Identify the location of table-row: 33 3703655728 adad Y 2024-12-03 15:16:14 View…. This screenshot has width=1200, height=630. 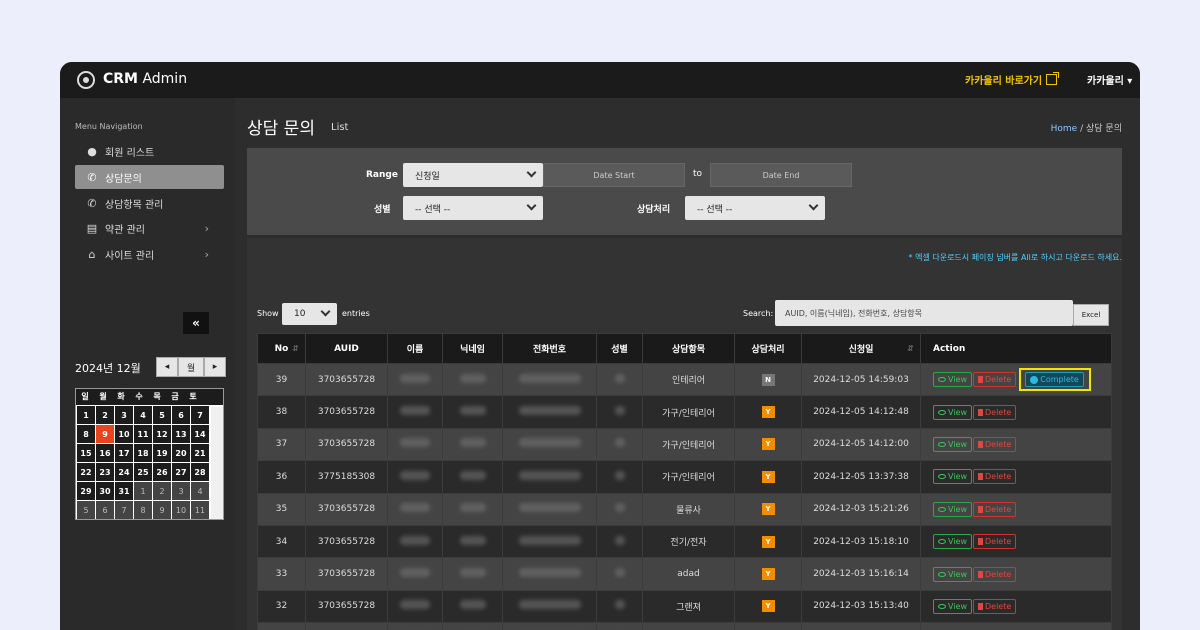
(684, 574).